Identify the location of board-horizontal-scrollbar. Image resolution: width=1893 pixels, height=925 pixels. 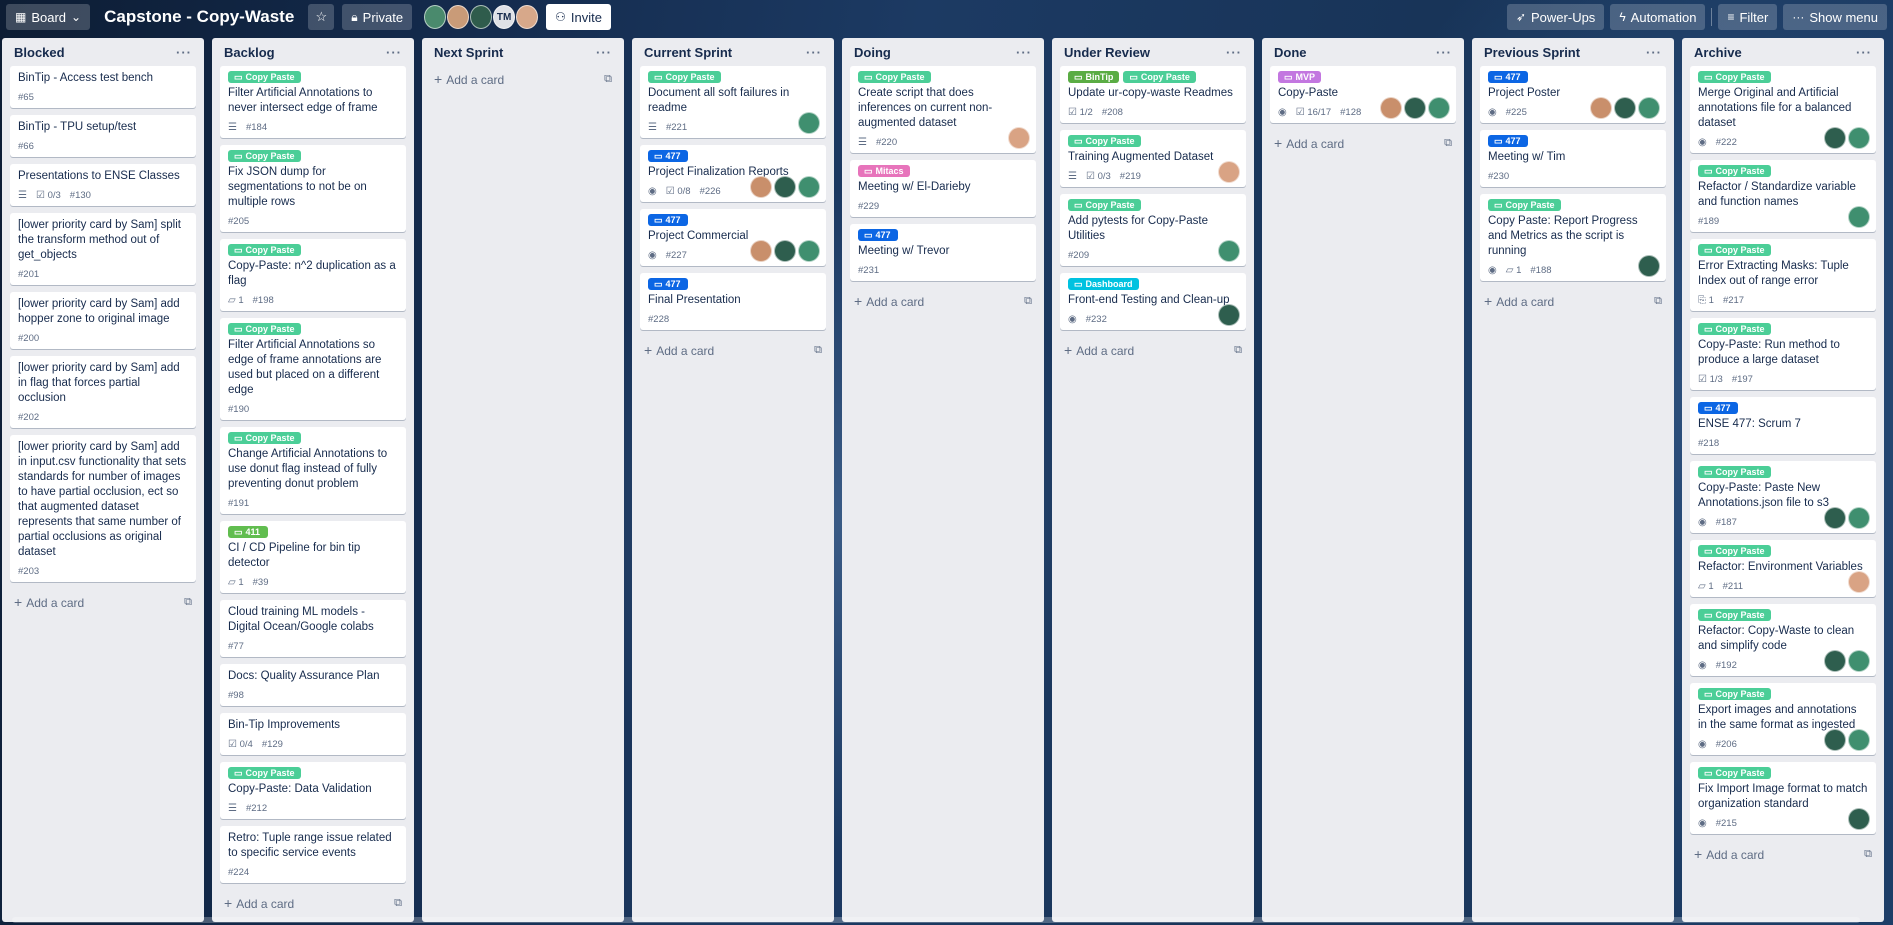
(936, 920).